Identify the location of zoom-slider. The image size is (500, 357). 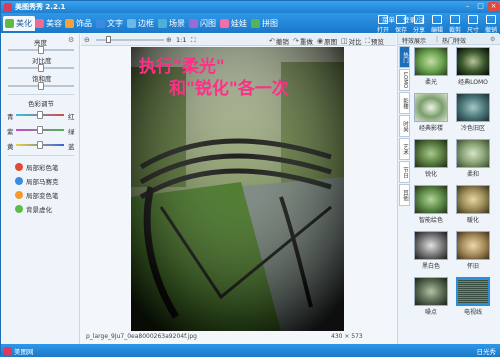
(130, 39).